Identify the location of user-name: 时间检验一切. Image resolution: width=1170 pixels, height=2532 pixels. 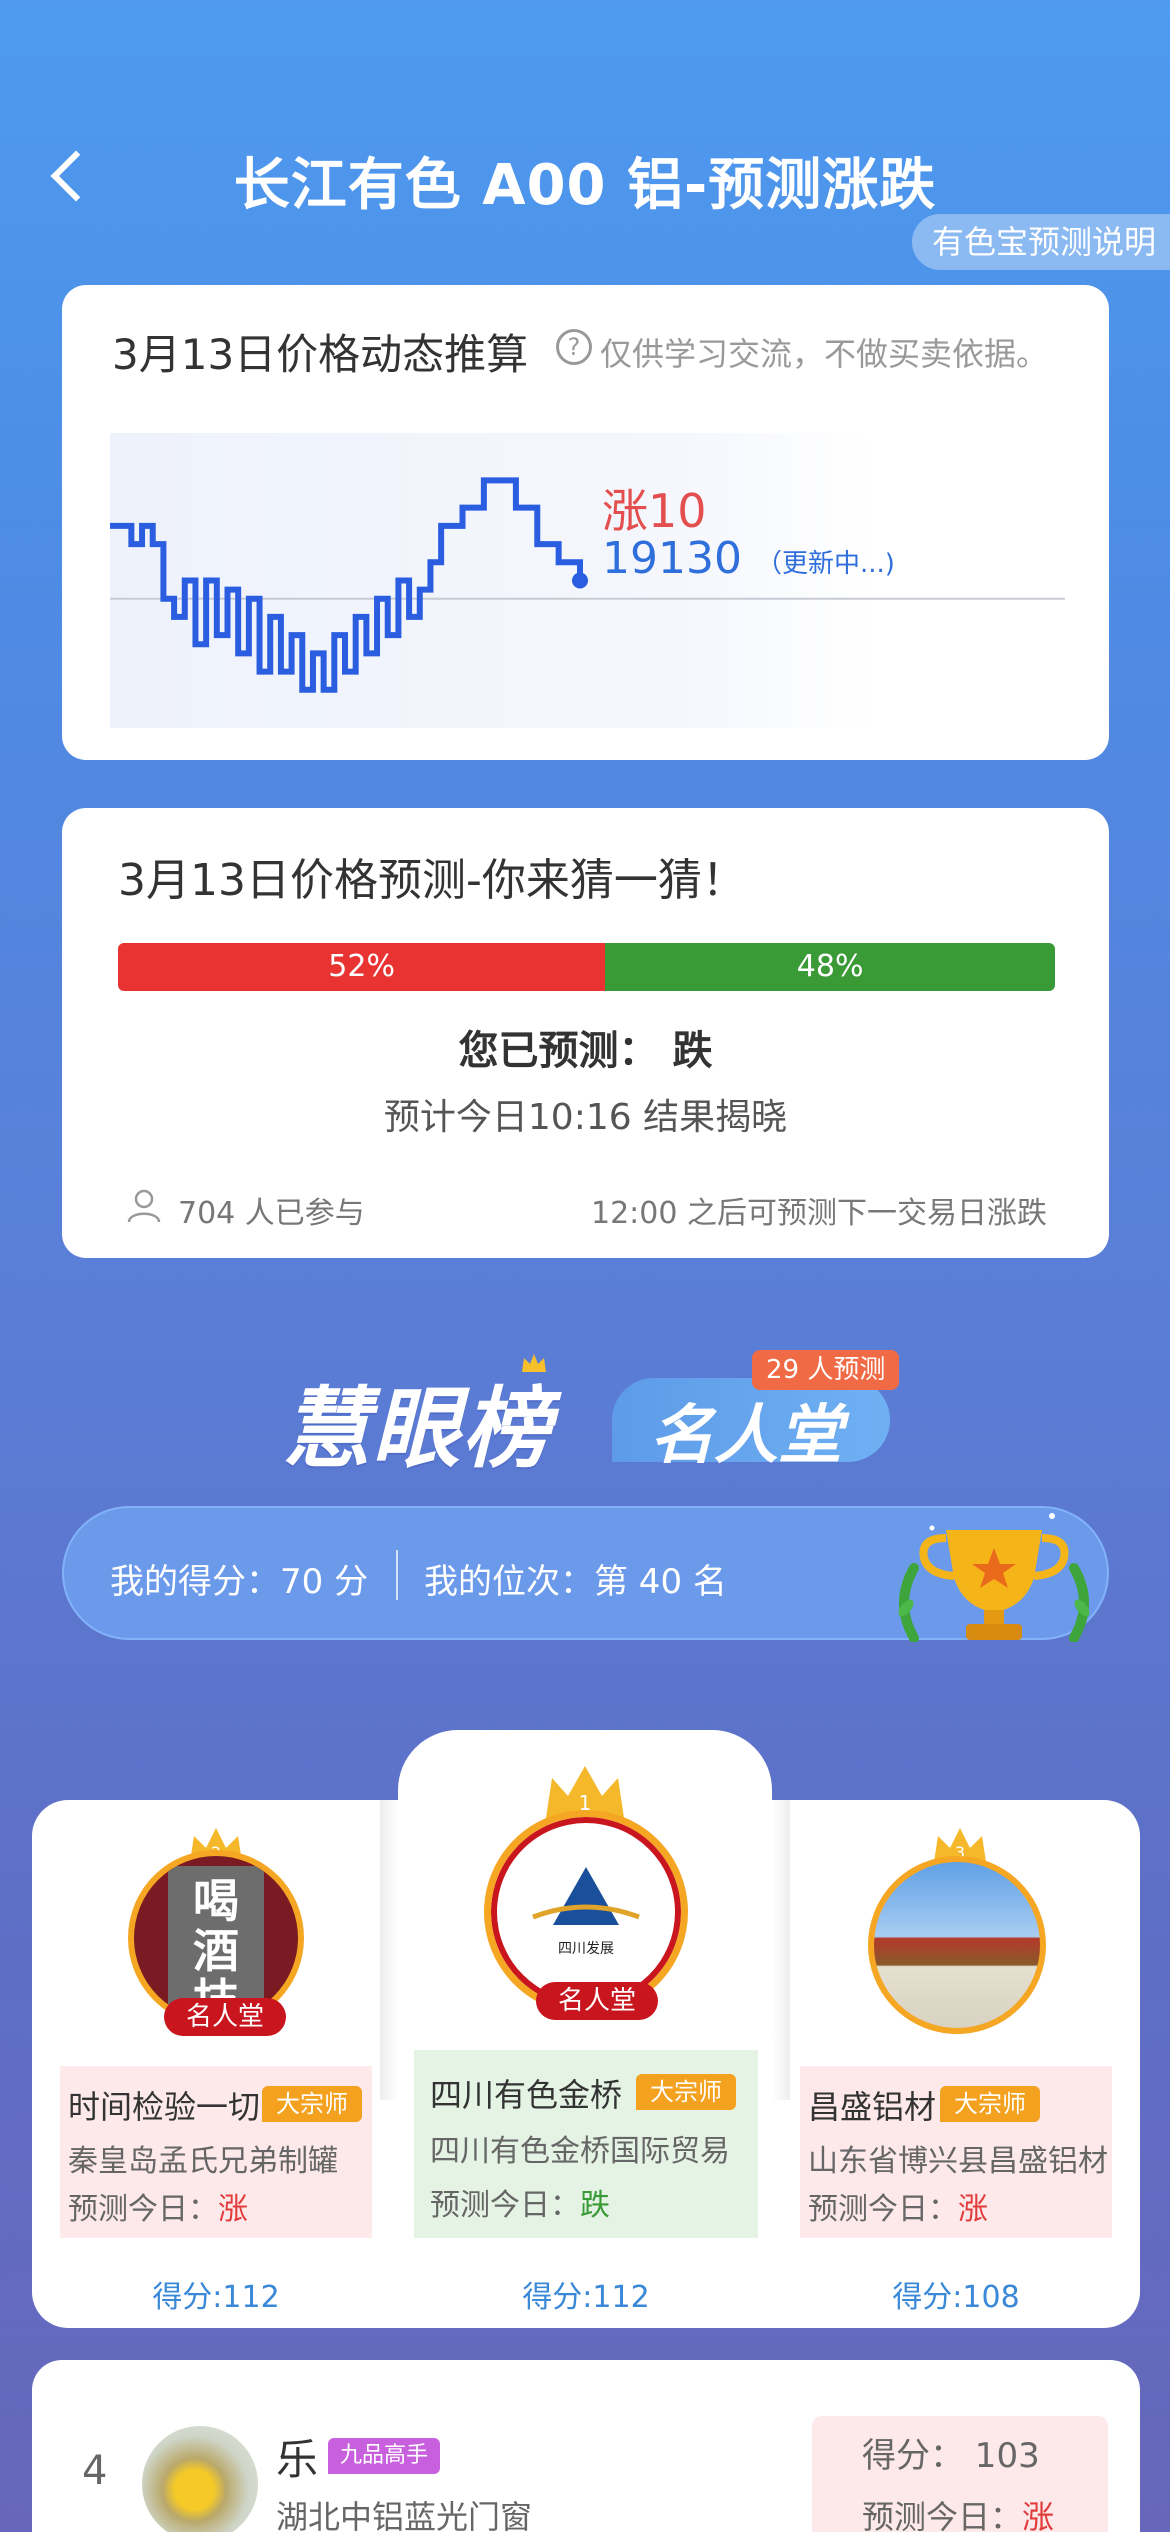
(164, 2107).